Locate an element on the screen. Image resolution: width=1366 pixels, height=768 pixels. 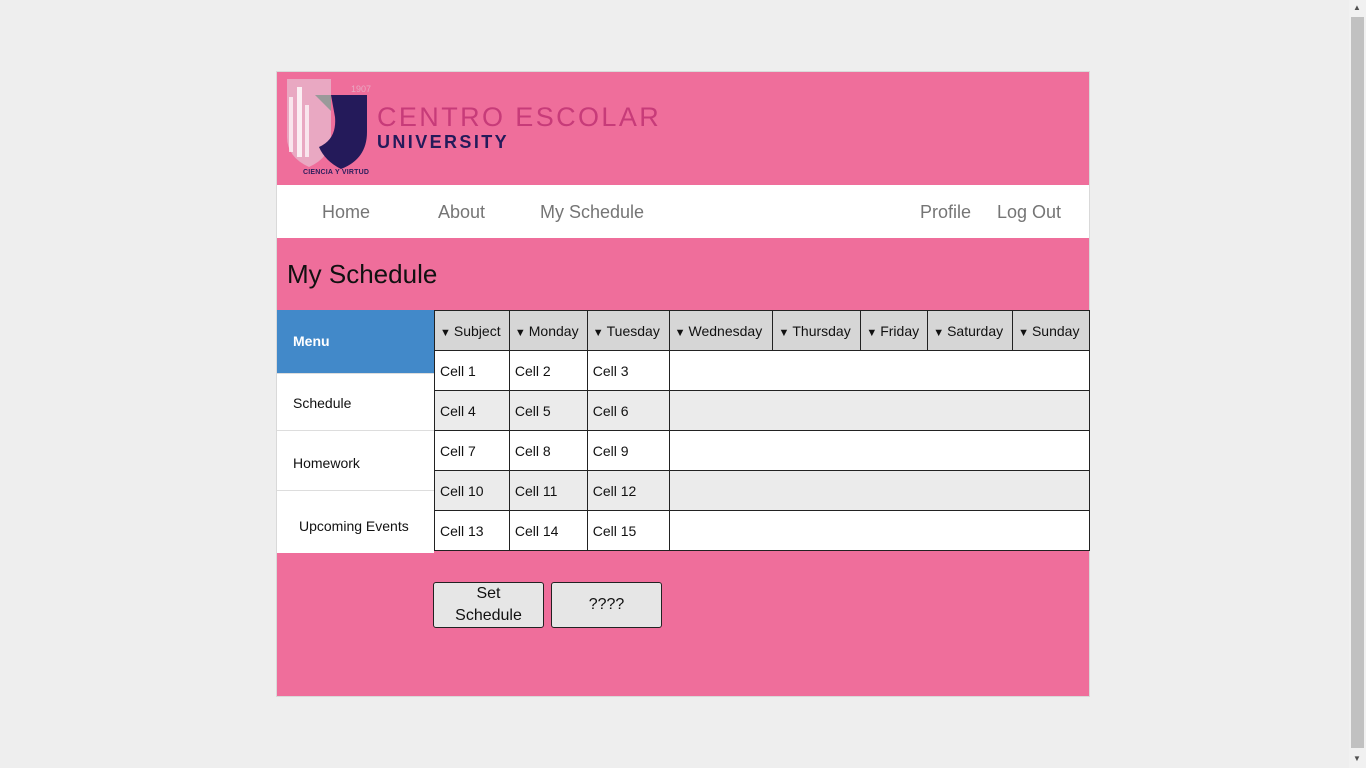
column-label: Wednesday is located at coordinates (725, 330).